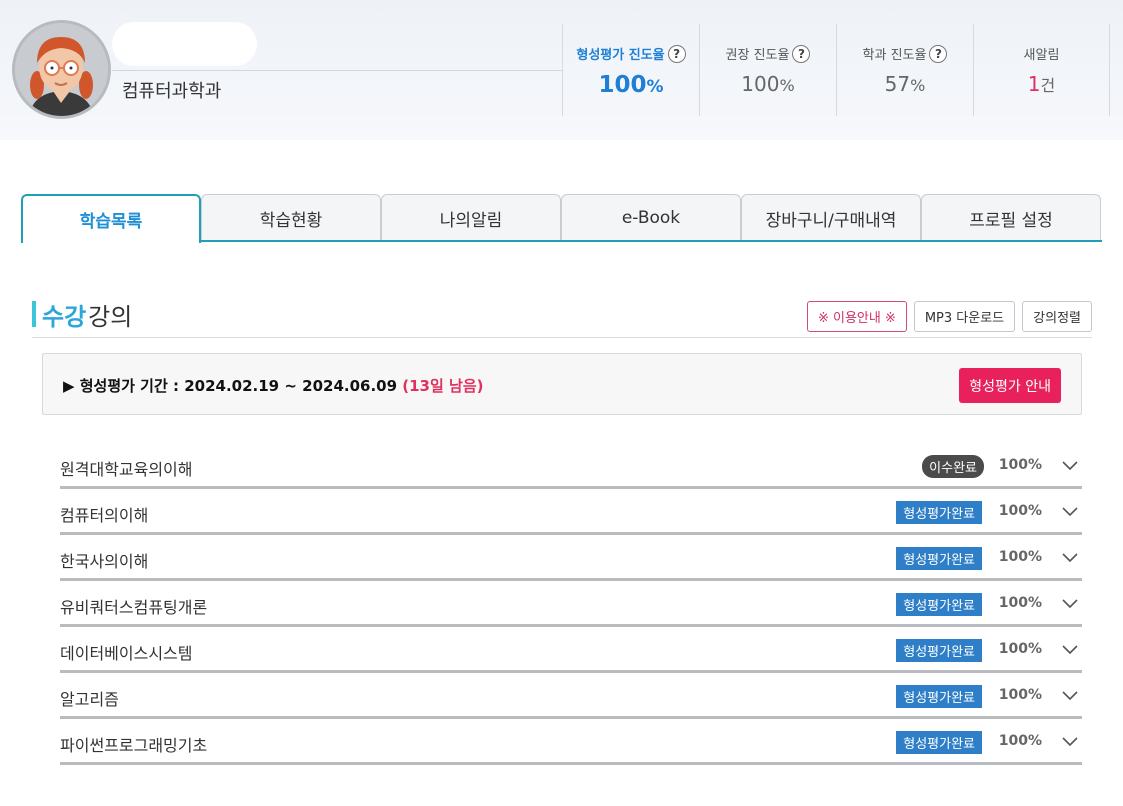  I want to click on tab-my-notifications: 나의알림, so click(471, 217).